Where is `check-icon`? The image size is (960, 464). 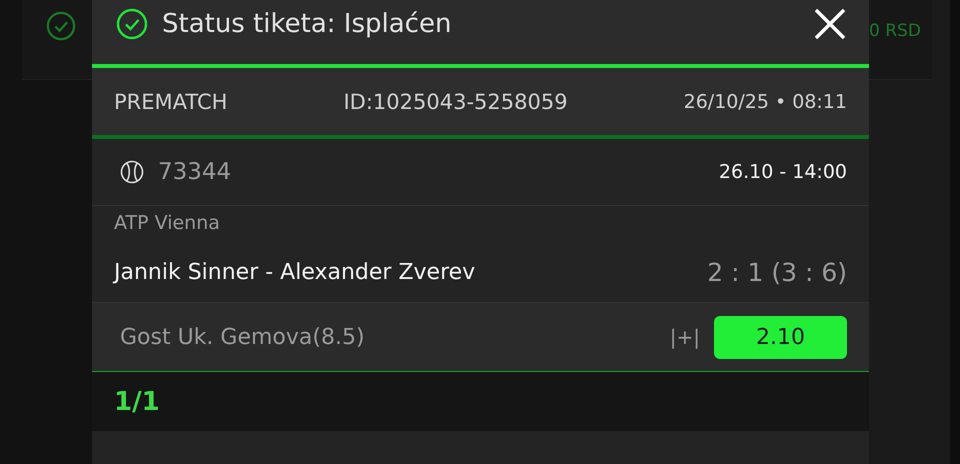
check-icon is located at coordinates (61, 26).